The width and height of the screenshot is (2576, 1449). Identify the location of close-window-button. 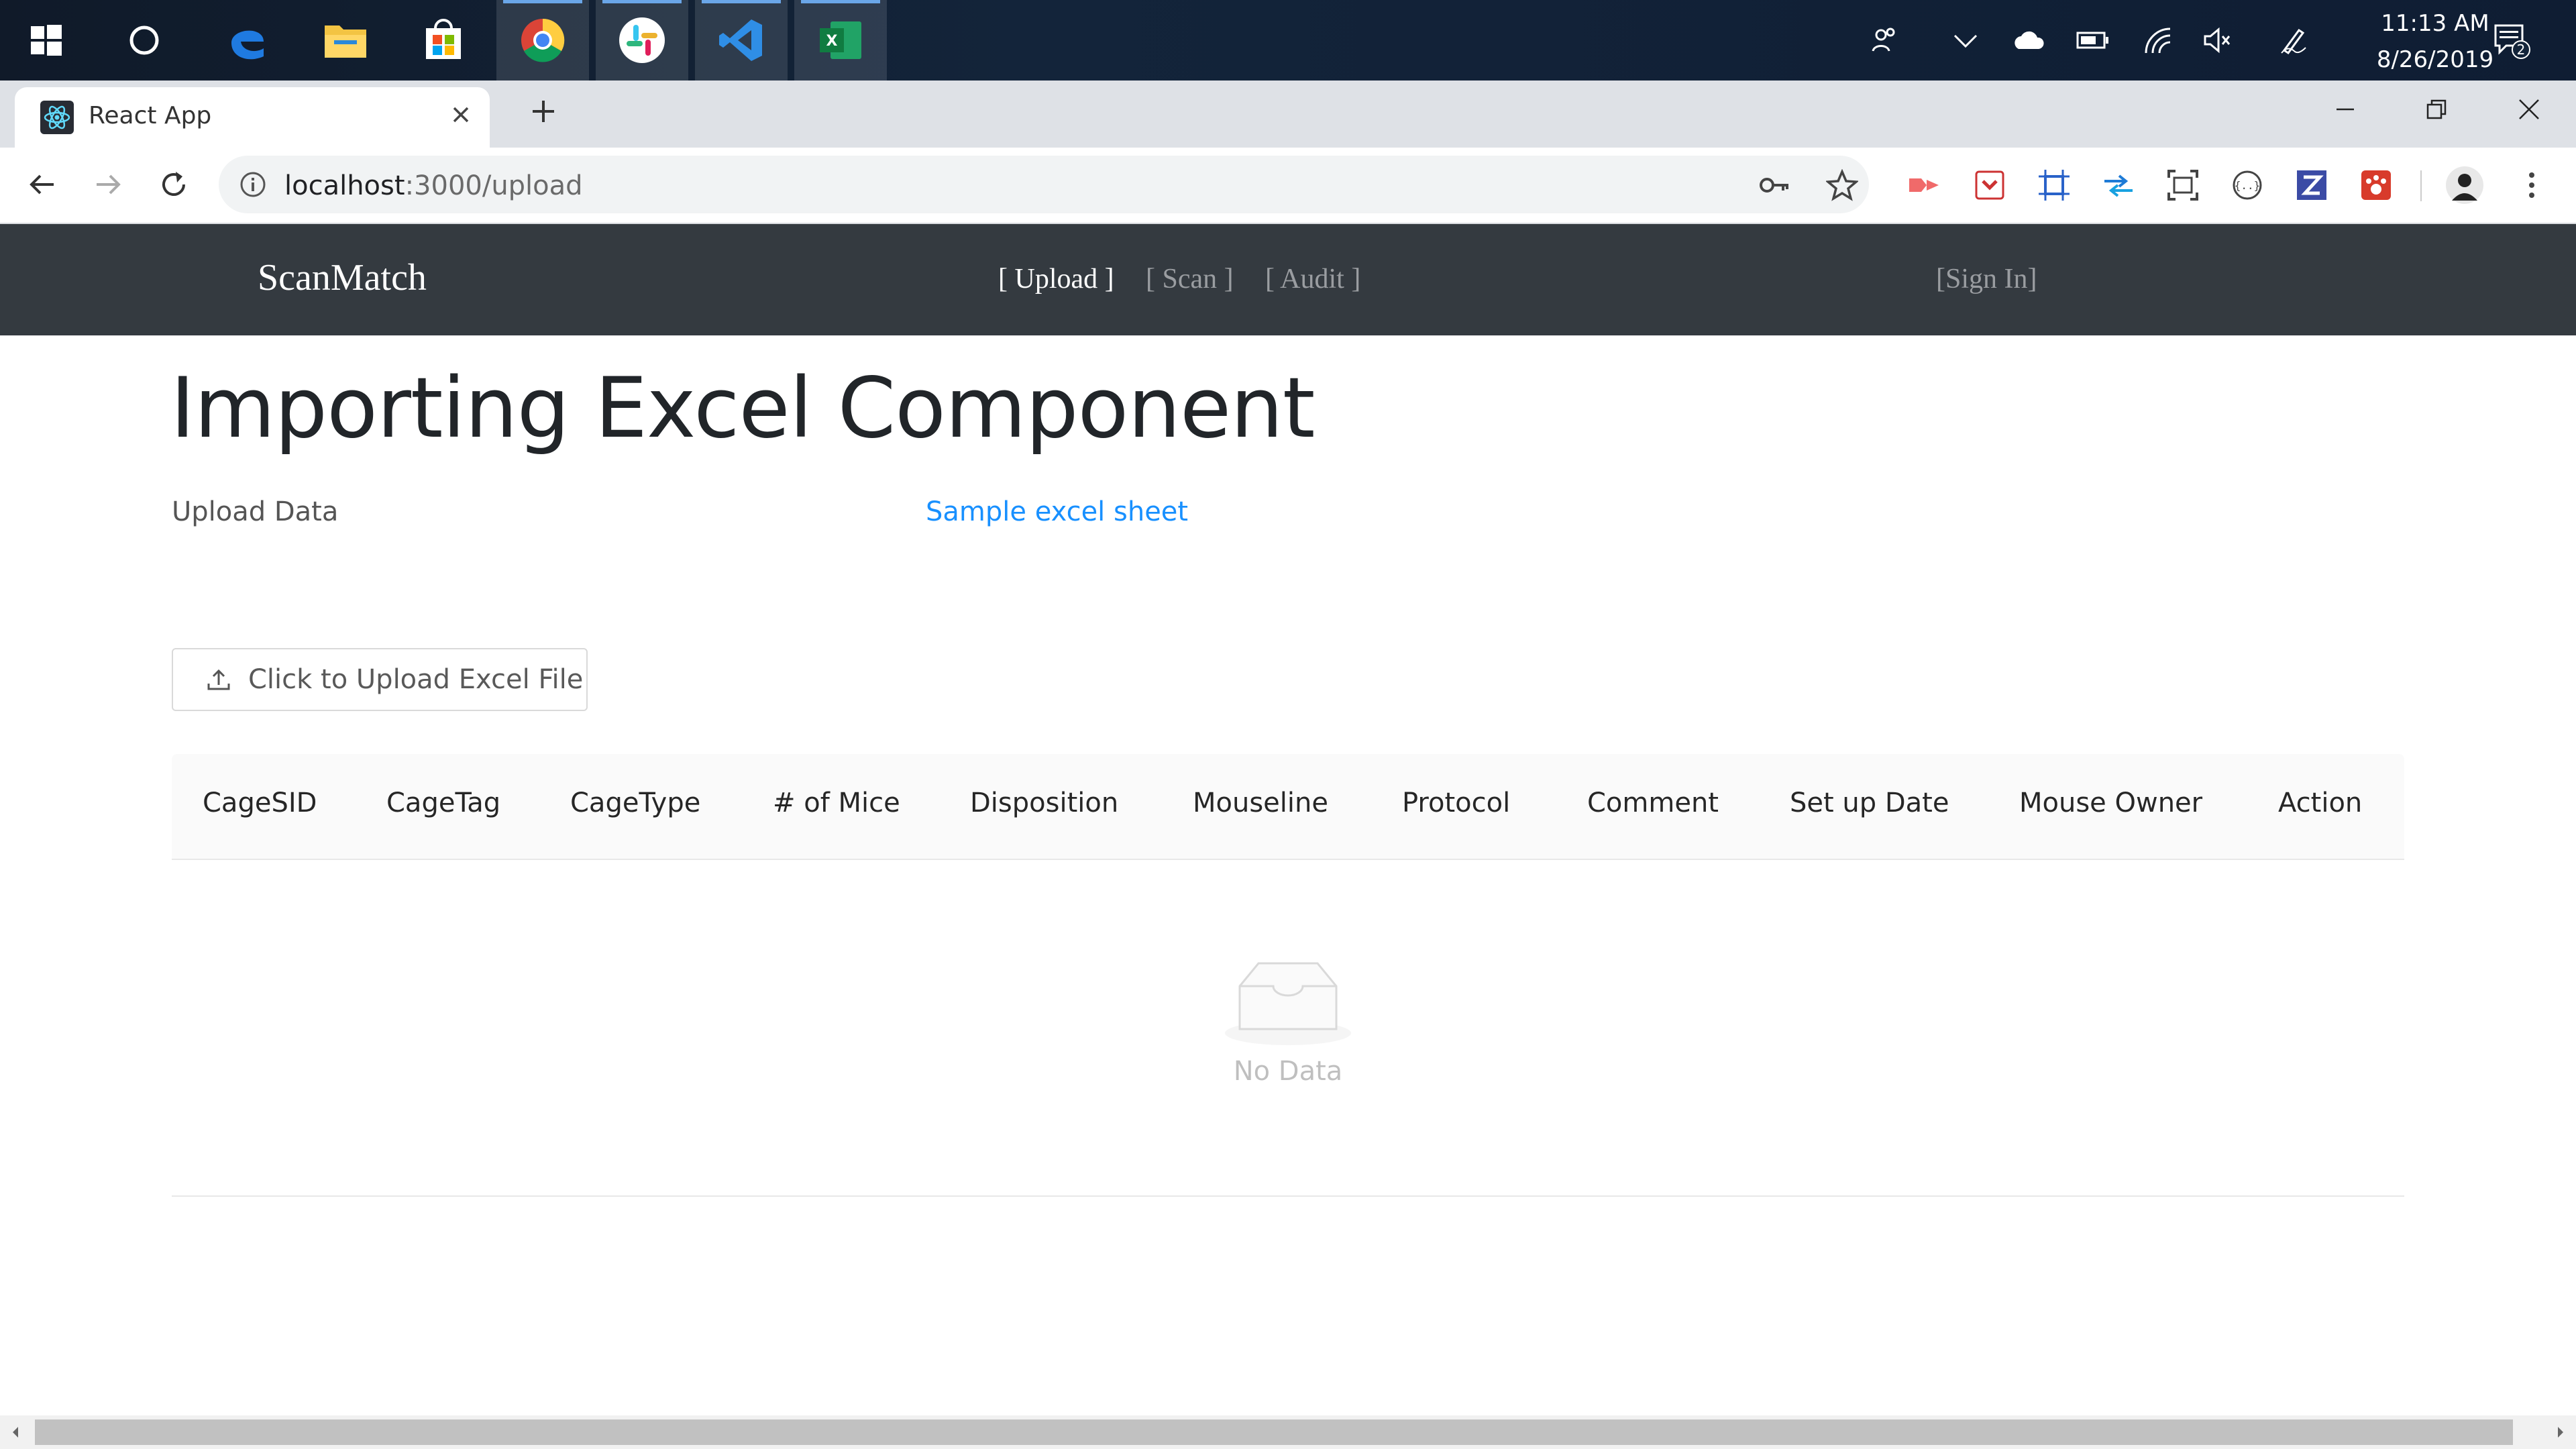
(2529, 109).